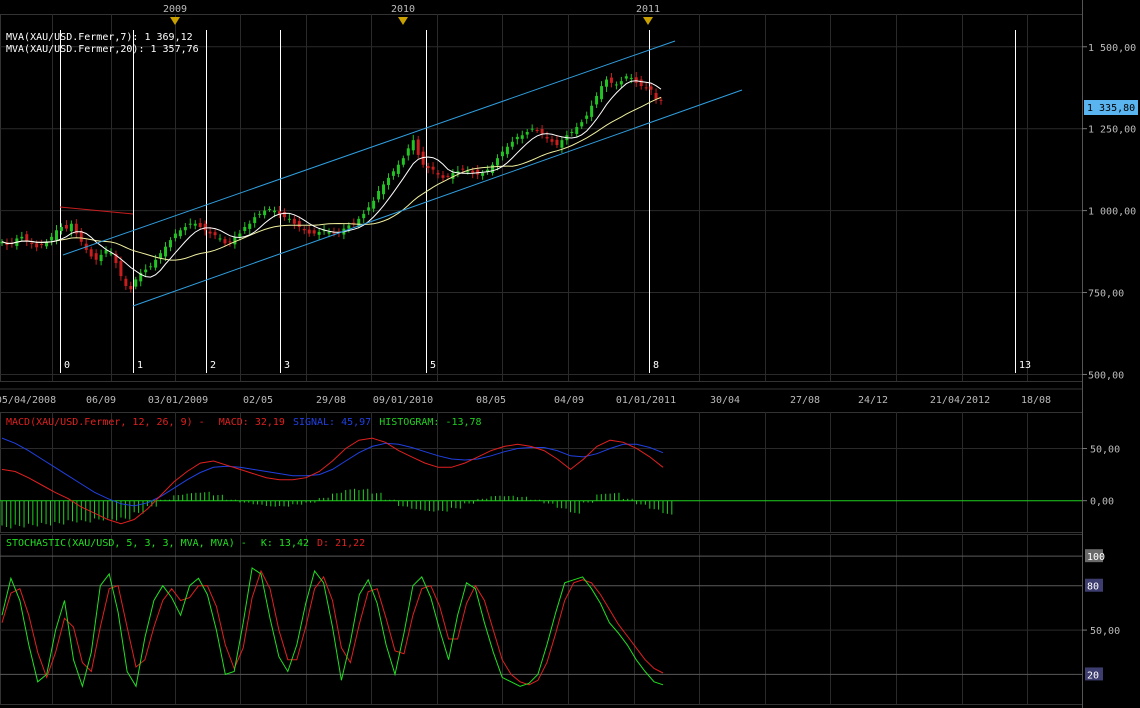 This screenshot has height=708, width=1140. I want to click on y-tick-label: 1 500,00, so click(1112, 48).